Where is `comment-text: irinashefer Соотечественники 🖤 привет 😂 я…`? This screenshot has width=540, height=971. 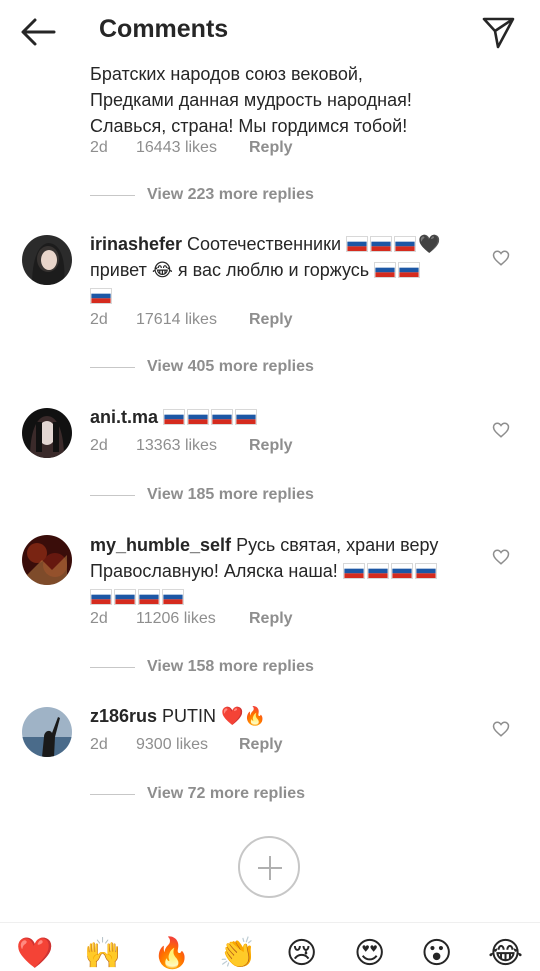
comment-text: irinashefer Соотечественники 🖤 привет 😂 я… is located at coordinates (282, 270).